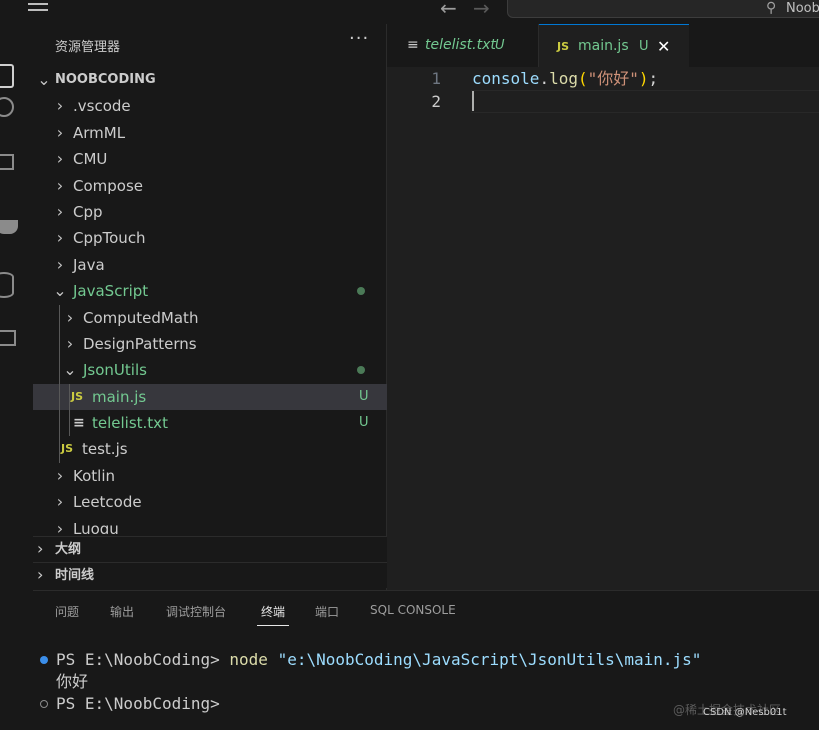 This screenshot has height=730, width=819. Describe the element at coordinates (44, 704) in the screenshot. I see `command-pending-icon` at that location.